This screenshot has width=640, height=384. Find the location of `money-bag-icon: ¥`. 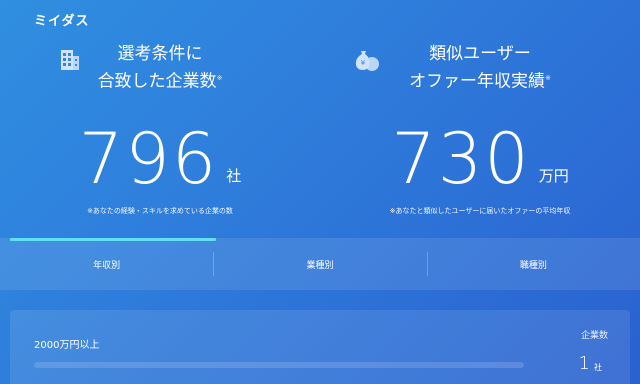

money-bag-icon: ¥ is located at coordinates (368, 60).